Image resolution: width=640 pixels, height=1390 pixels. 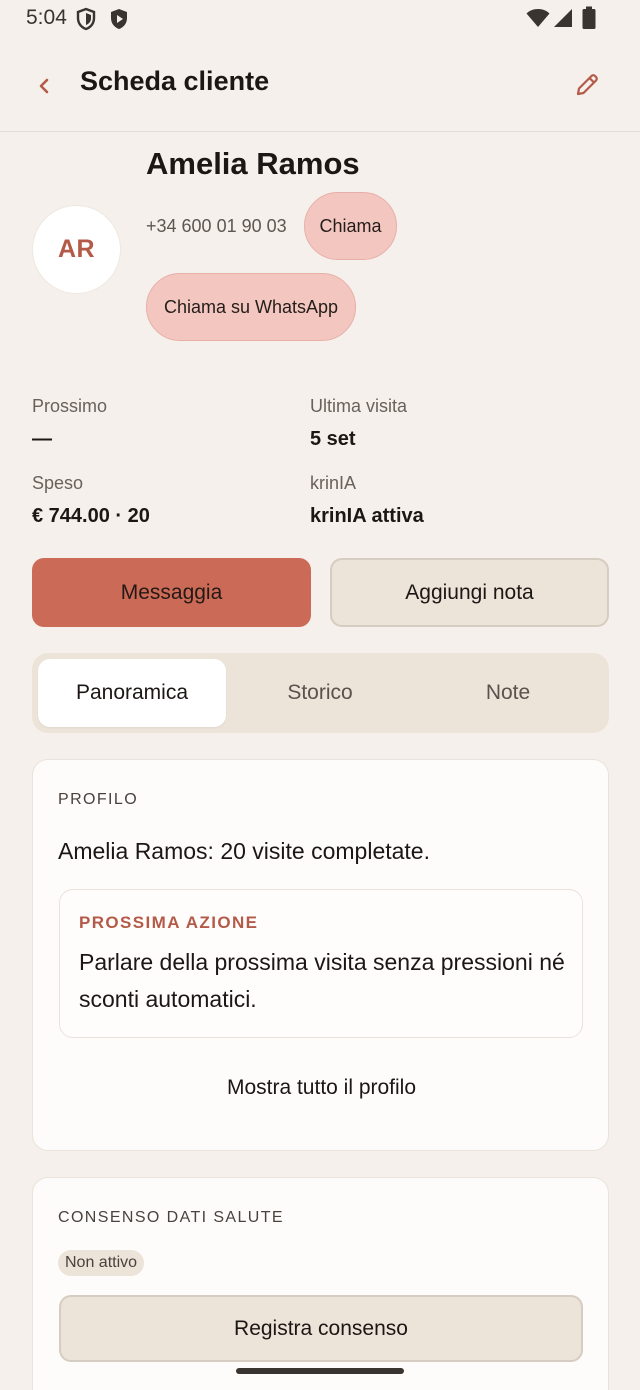 What do you see at coordinates (350, 226) in the screenshot?
I see `call-button: Chiama` at bounding box center [350, 226].